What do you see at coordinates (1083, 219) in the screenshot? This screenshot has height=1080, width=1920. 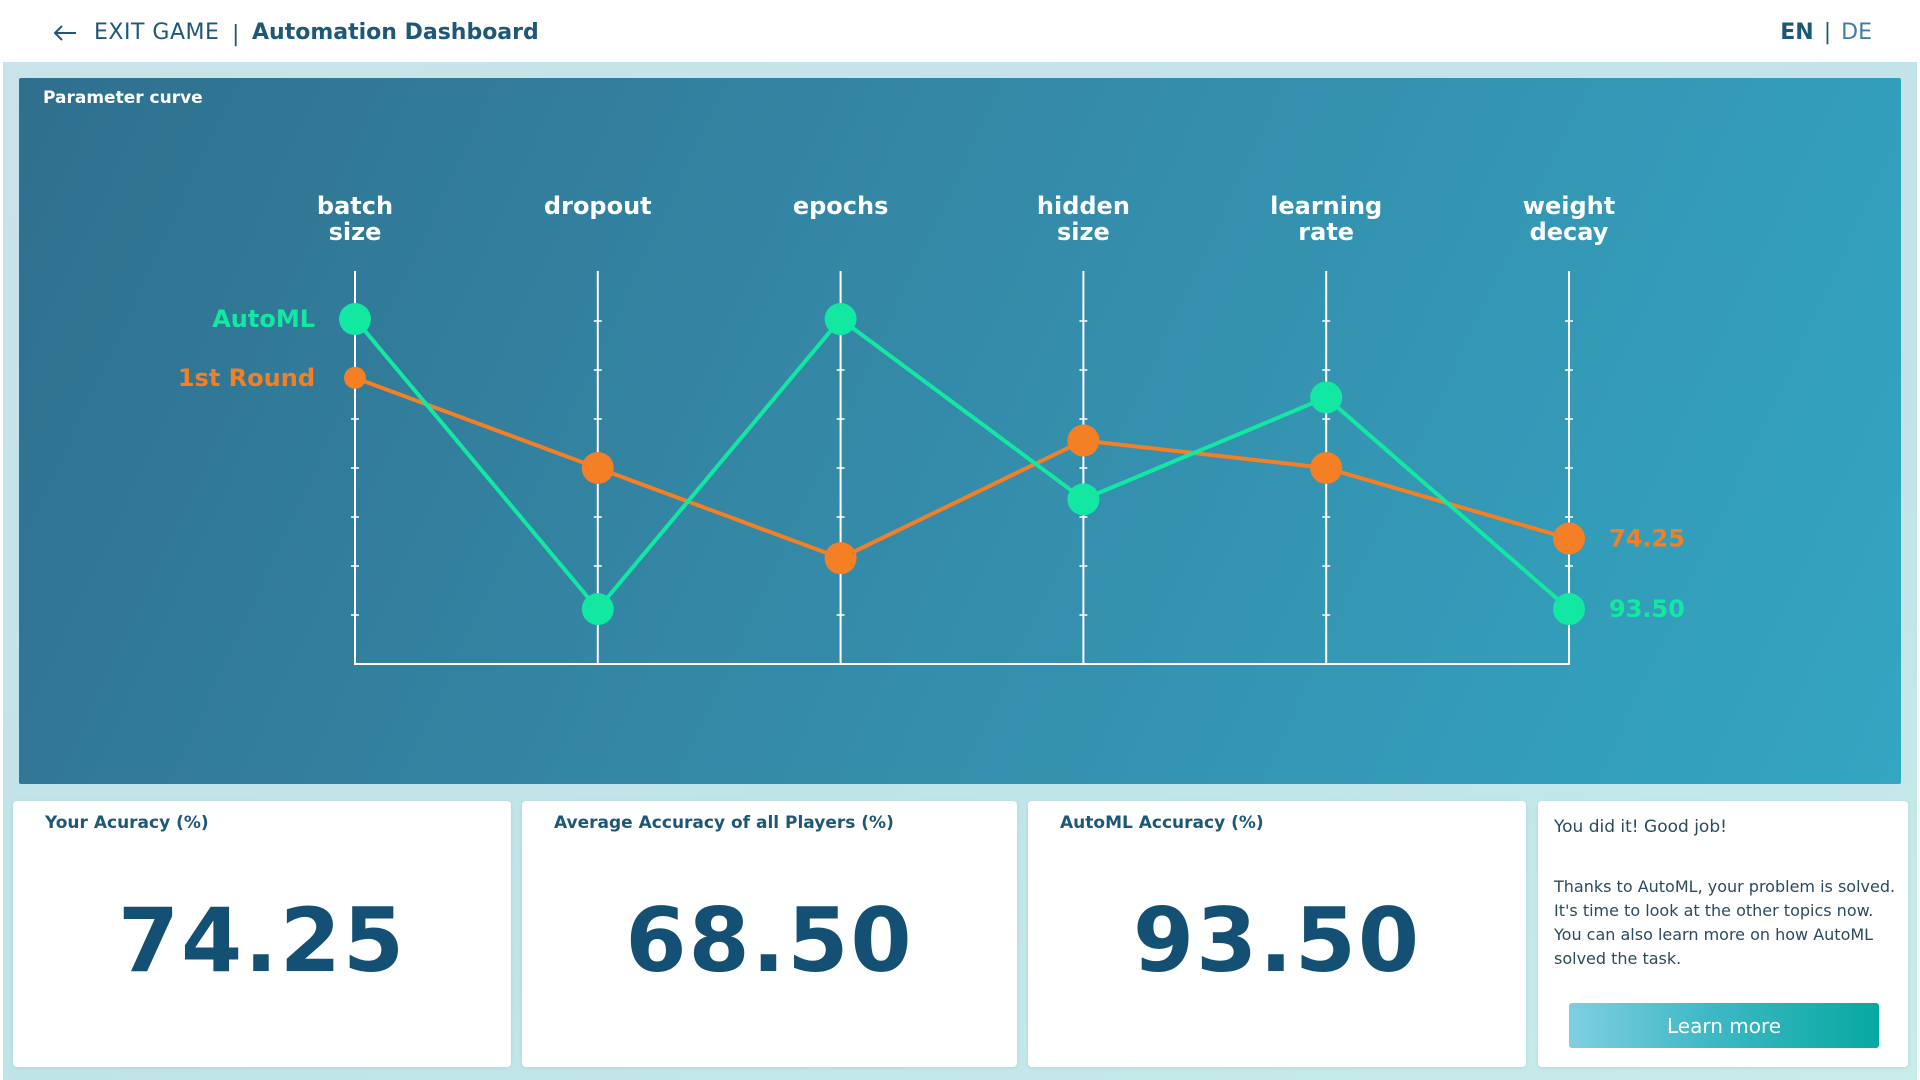 I see `axis-label: hidden size` at bounding box center [1083, 219].